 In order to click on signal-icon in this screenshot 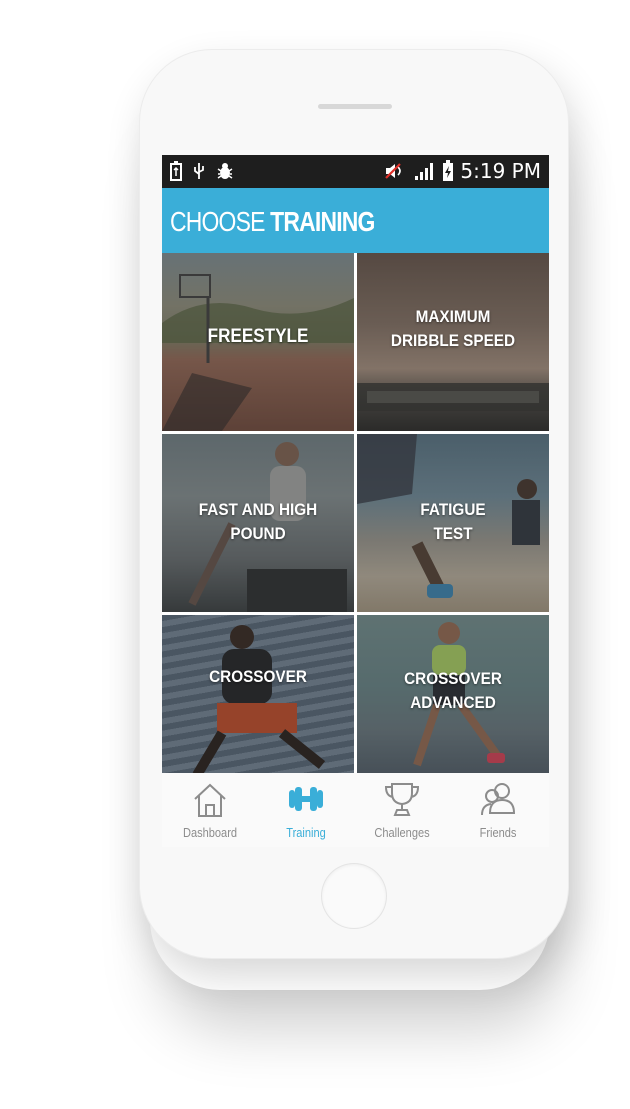, I will do `click(424, 171)`.